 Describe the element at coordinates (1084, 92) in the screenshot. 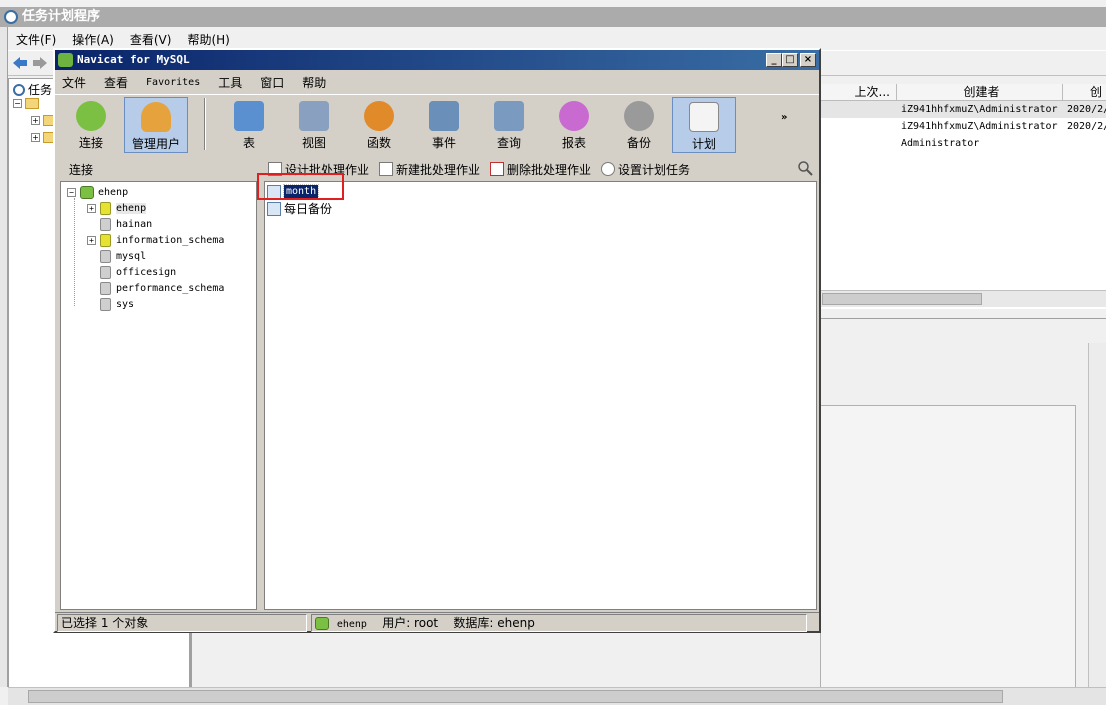

I see `column-created: 创` at that location.